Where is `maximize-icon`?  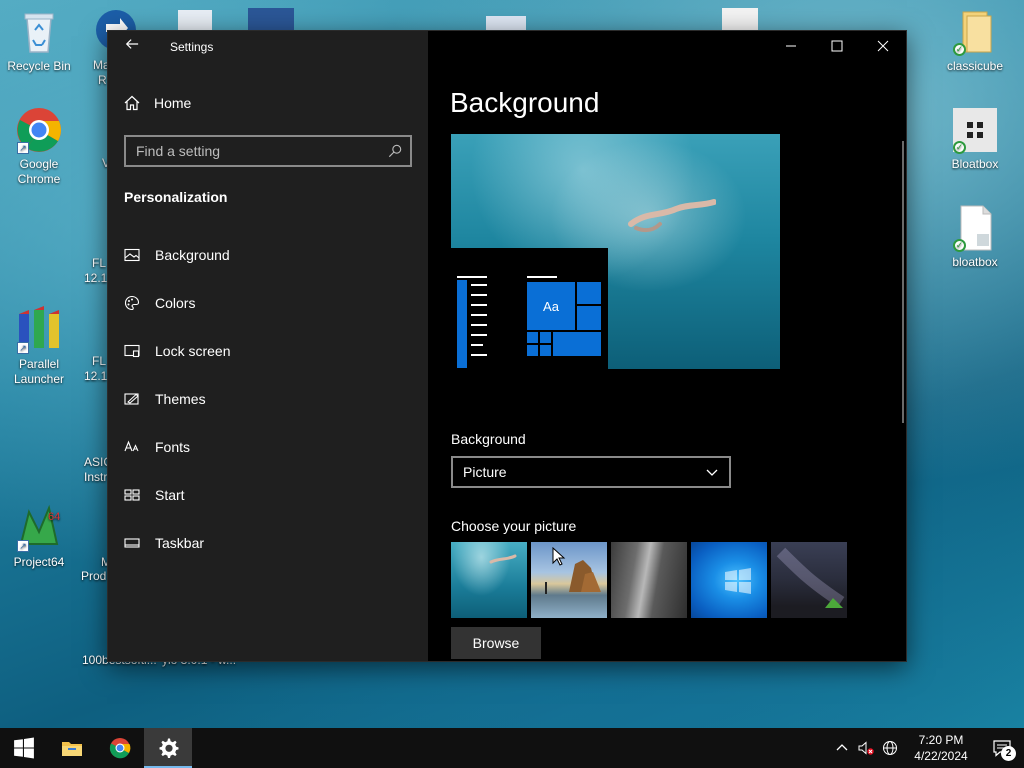
maximize-icon is located at coordinates (837, 46).